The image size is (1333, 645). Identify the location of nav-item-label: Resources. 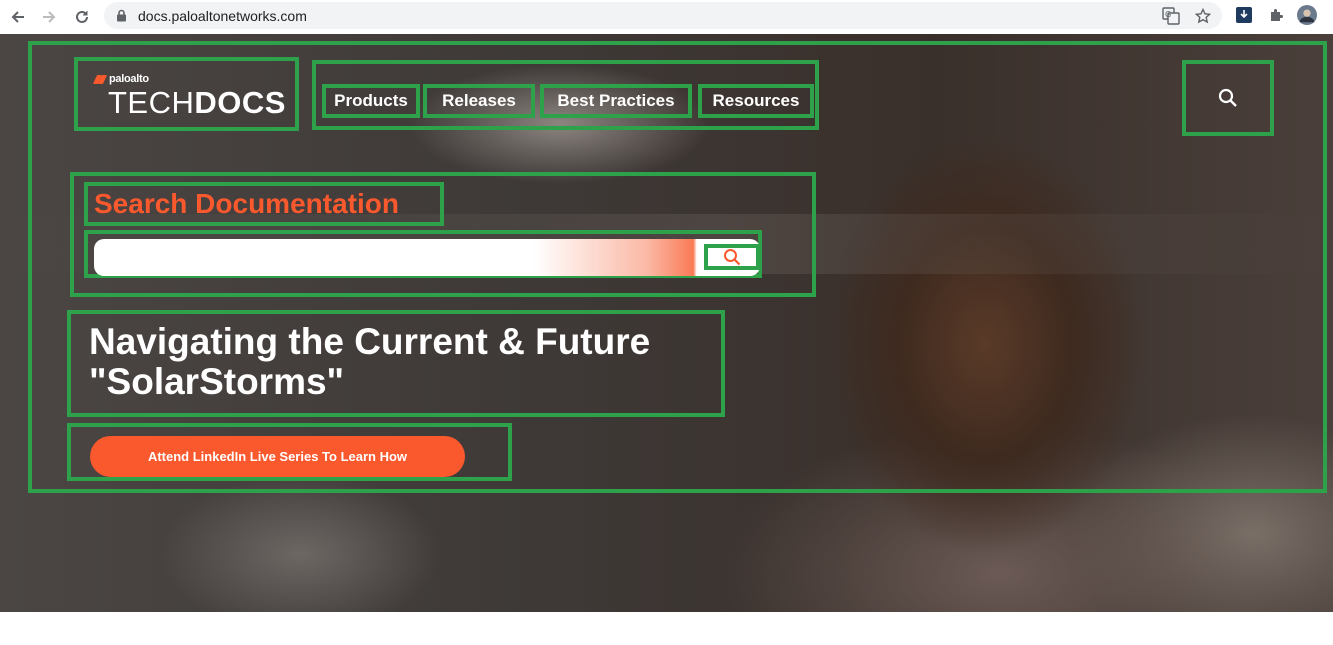
(756, 100).